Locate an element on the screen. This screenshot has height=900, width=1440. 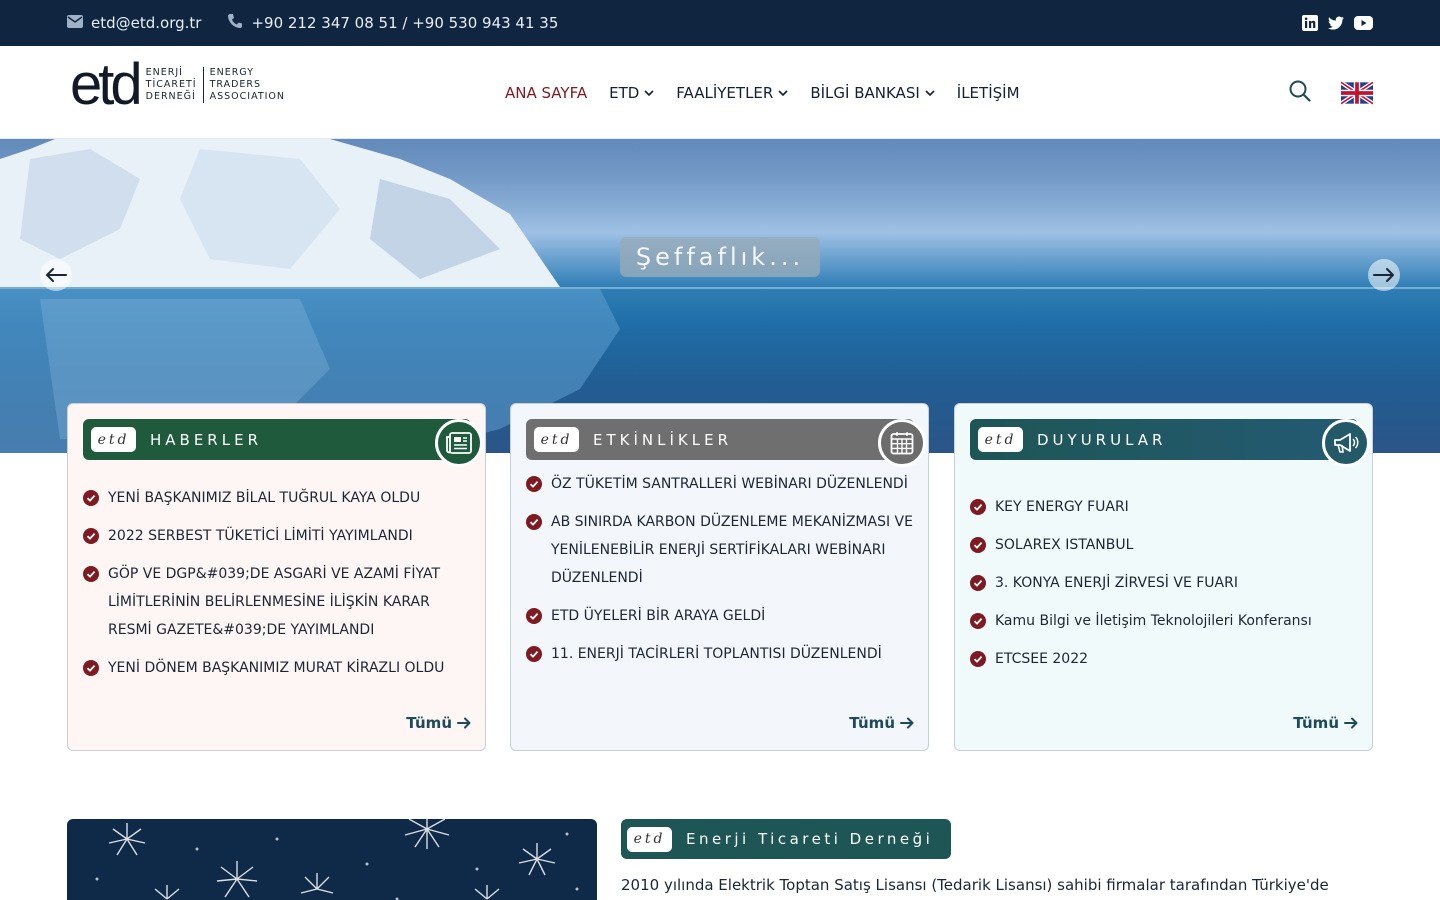
about-section-title: Enerji Ticareti Derneği is located at coordinates (810, 839).